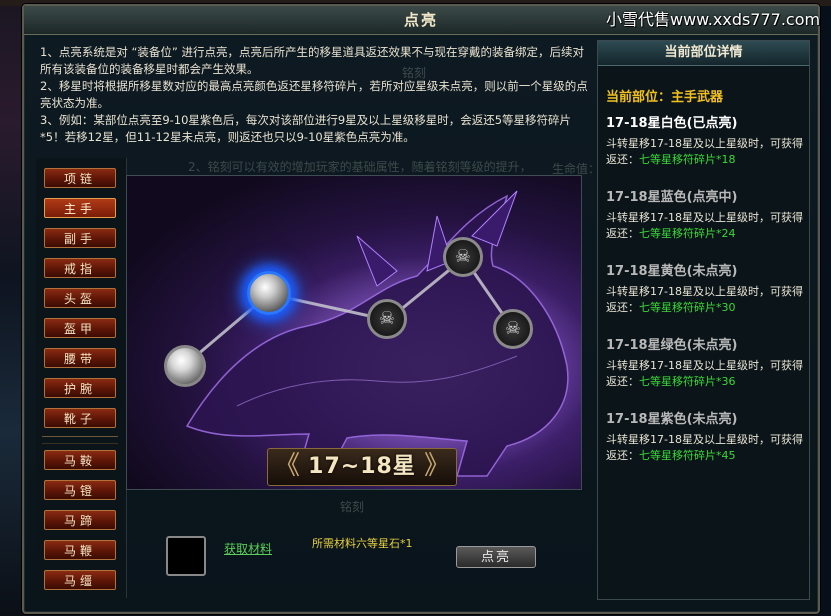  Describe the element at coordinates (80, 238) in the screenshot. I see `slot-off-hand: 副手` at that location.